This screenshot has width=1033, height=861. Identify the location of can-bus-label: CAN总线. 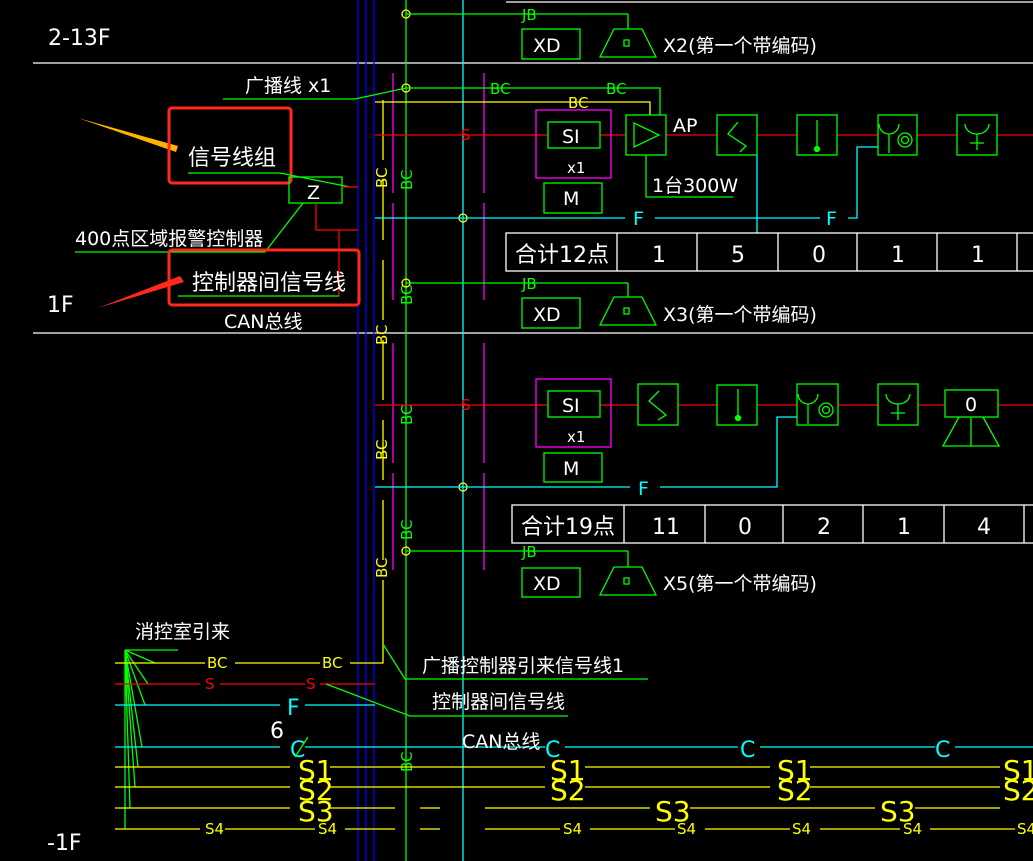
(263, 322).